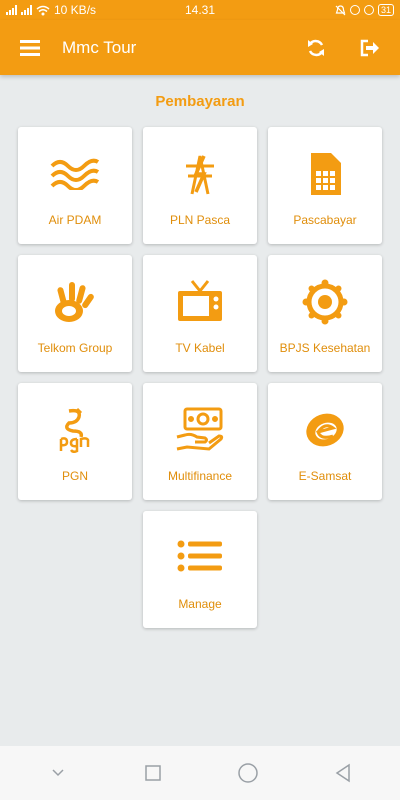 Image resolution: width=400 pixels, height=800 pixels. What do you see at coordinates (75, 430) in the screenshot?
I see `pgn-logo-icon` at bounding box center [75, 430].